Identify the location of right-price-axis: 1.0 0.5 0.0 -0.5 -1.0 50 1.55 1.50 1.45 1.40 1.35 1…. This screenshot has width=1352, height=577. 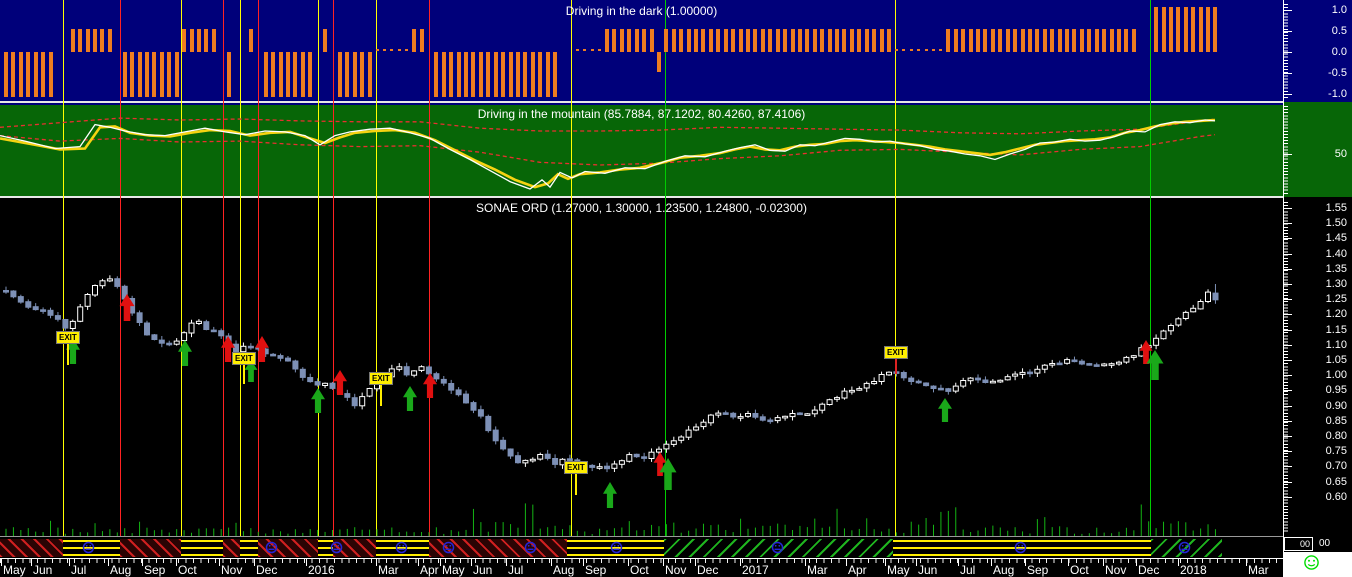
(1317, 288).